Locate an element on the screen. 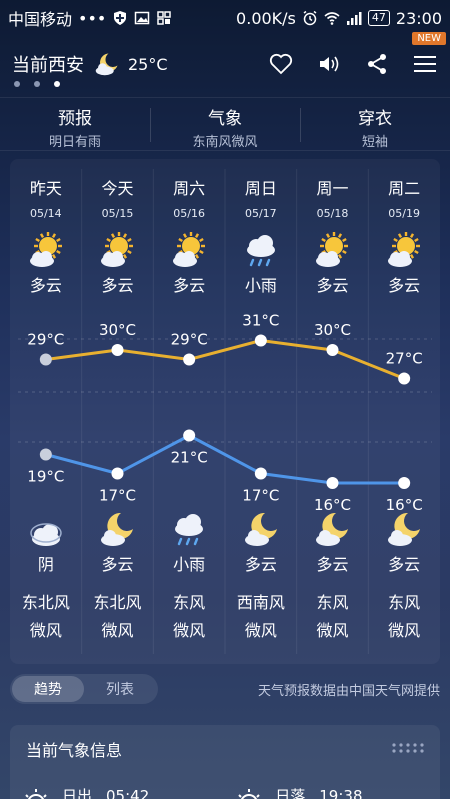 This screenshot has height=799, width=450. high-temp-label: 29°C is located at coordinates (45, 340).